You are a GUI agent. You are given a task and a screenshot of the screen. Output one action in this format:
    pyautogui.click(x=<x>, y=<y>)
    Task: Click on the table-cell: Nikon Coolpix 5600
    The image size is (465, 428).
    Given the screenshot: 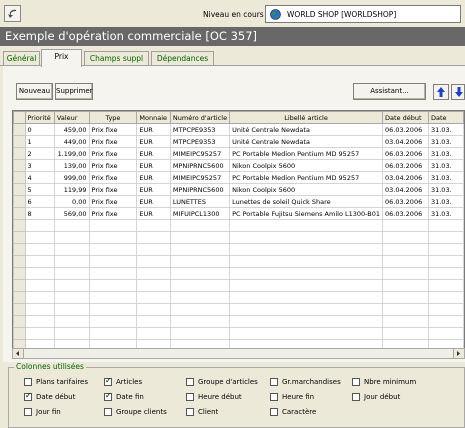 What is the action you would take?
    pyautogui.click(x=306, y=165)
    